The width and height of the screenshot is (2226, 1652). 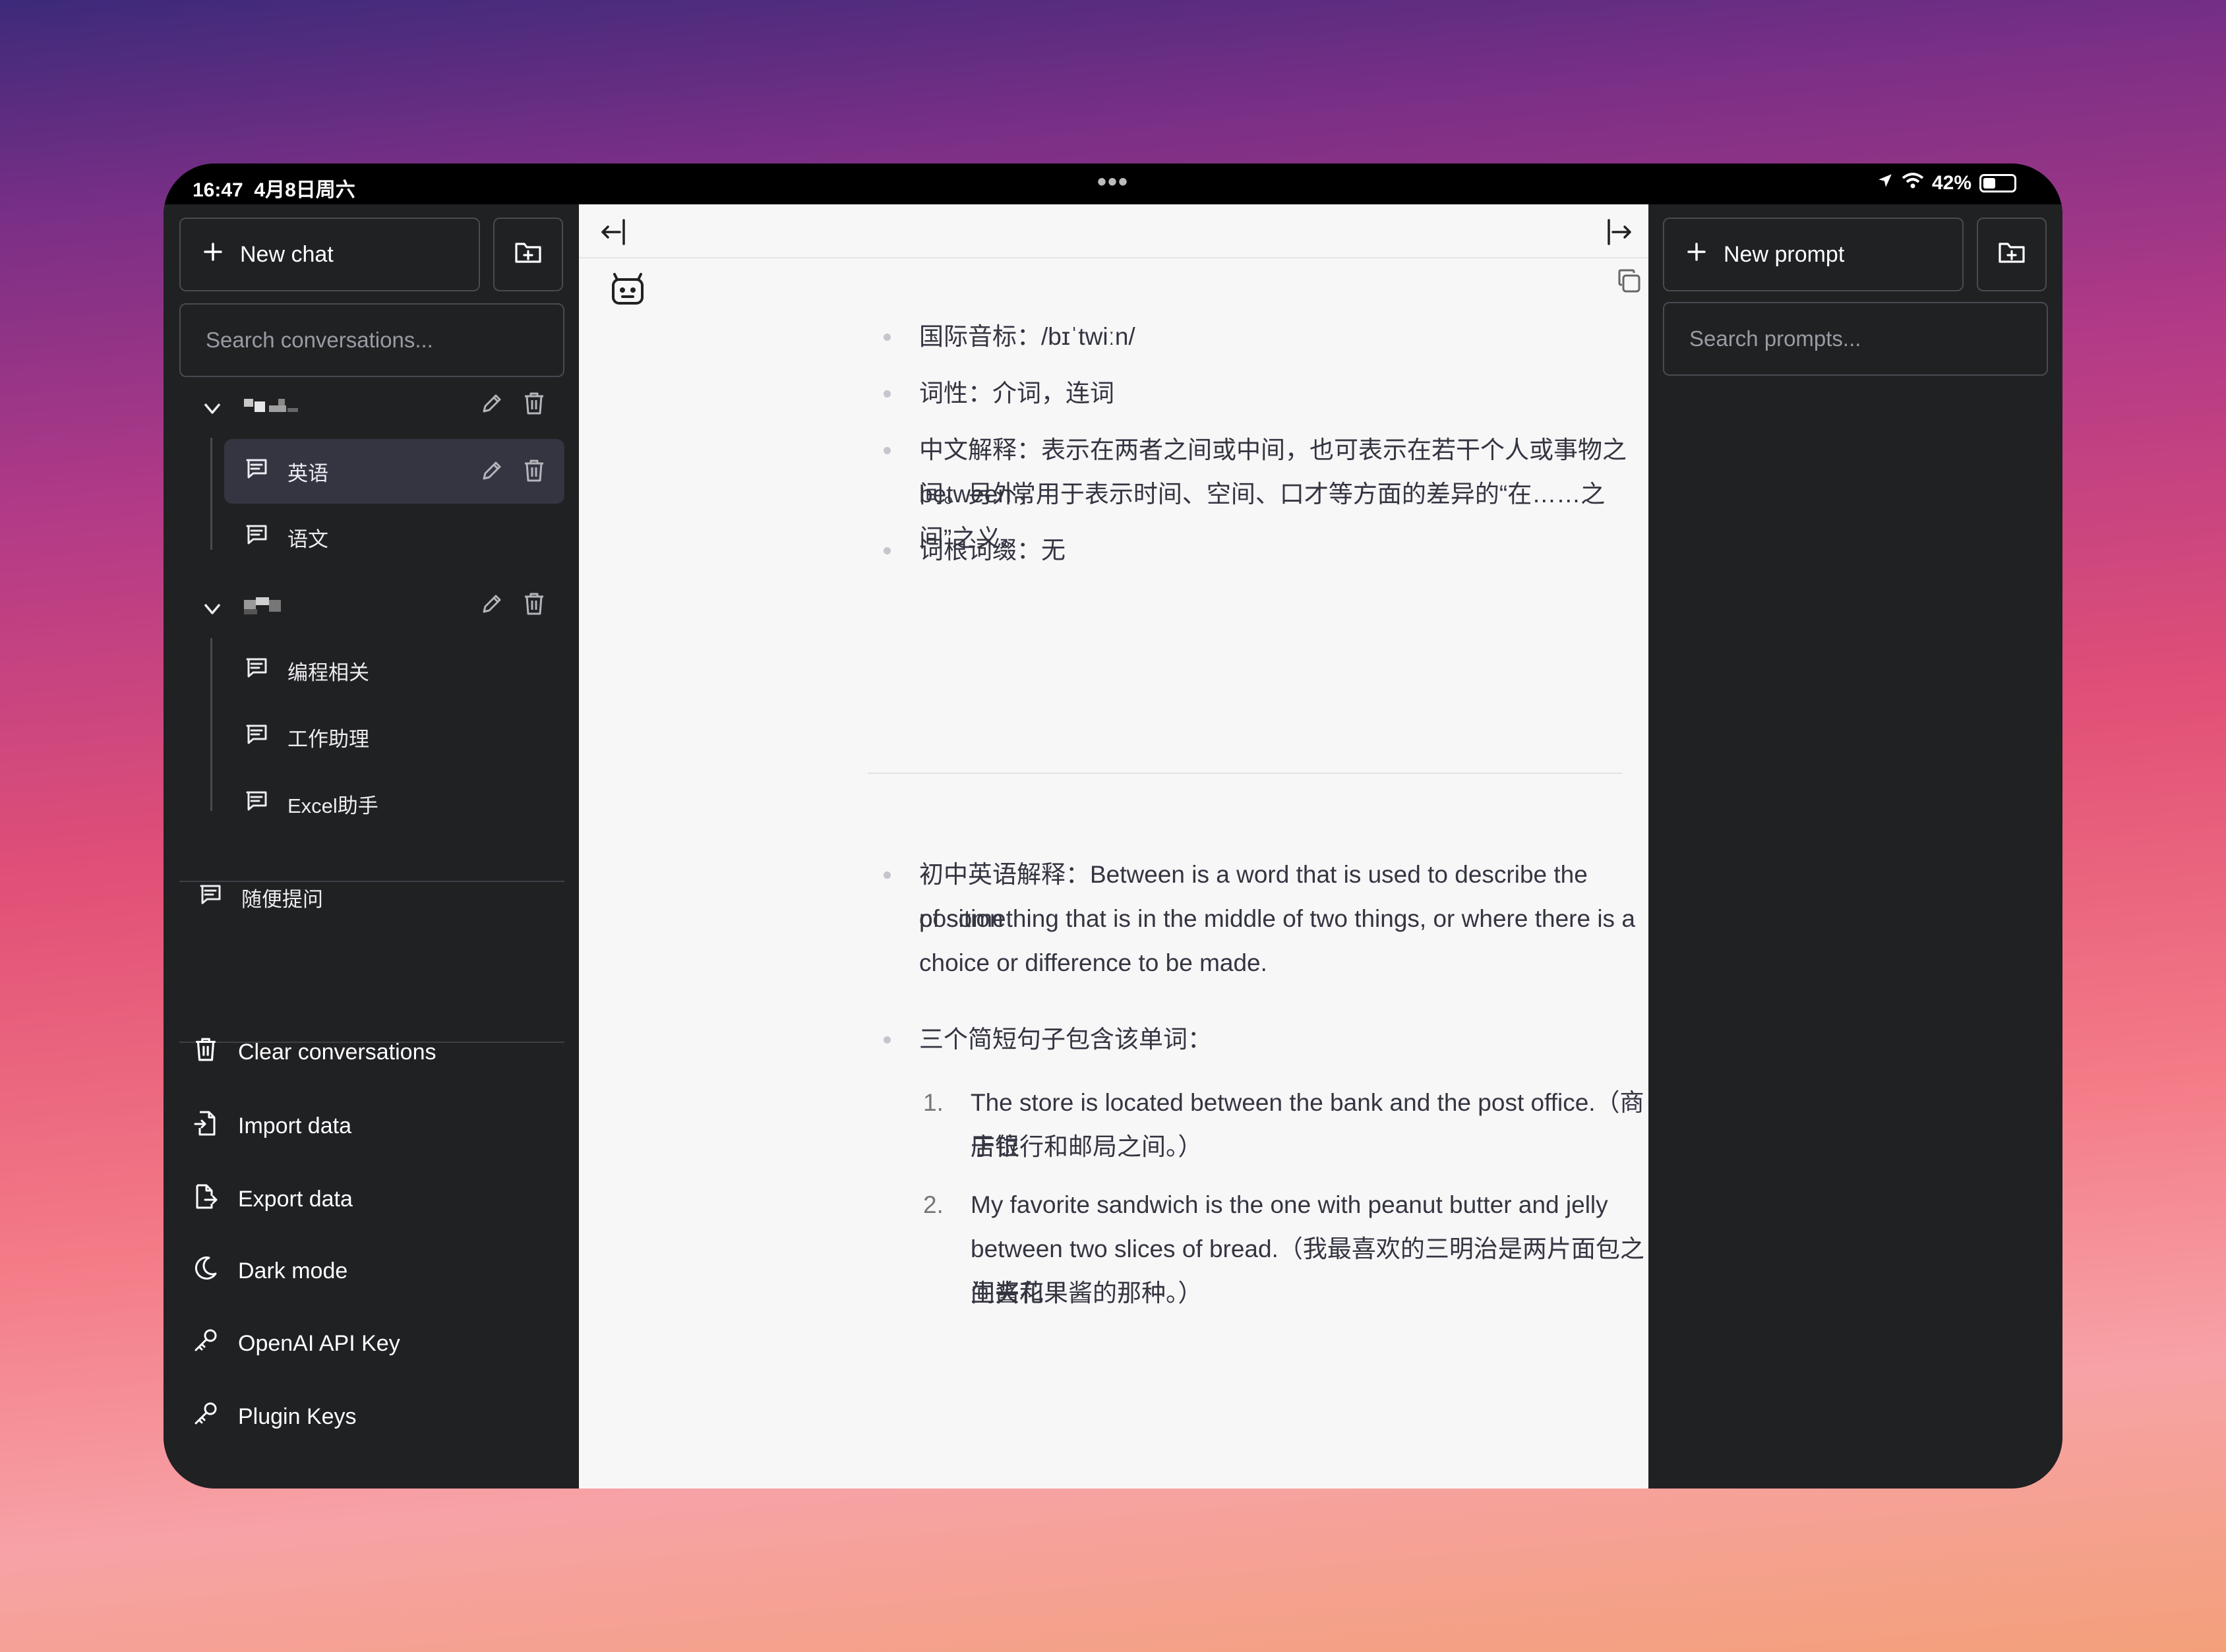 What do you see at coordinates (298, 1416) in the screenshot?
I see `menu-label: Plugin Keys` at bounding box center [298, 1416].